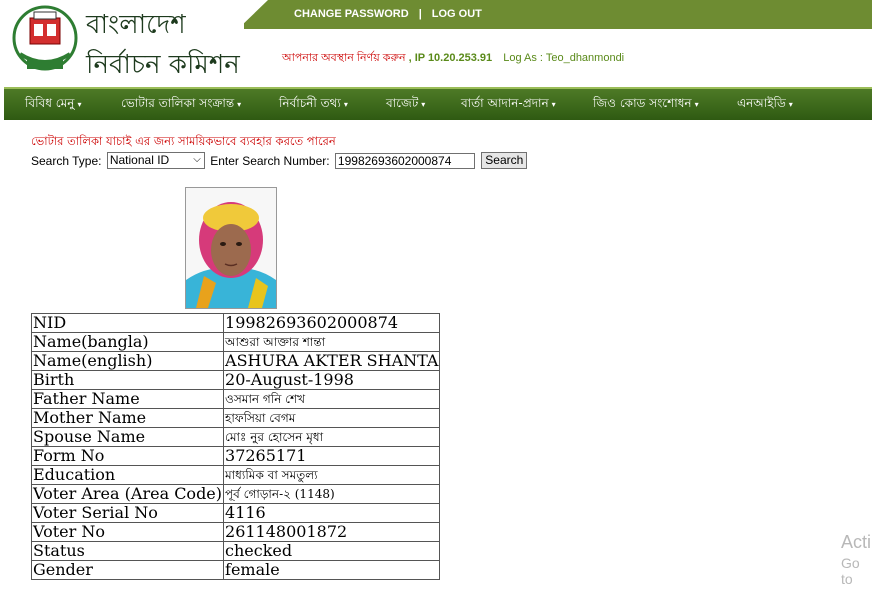  I want to click on field-value: 261148001872, so click(332, 532).